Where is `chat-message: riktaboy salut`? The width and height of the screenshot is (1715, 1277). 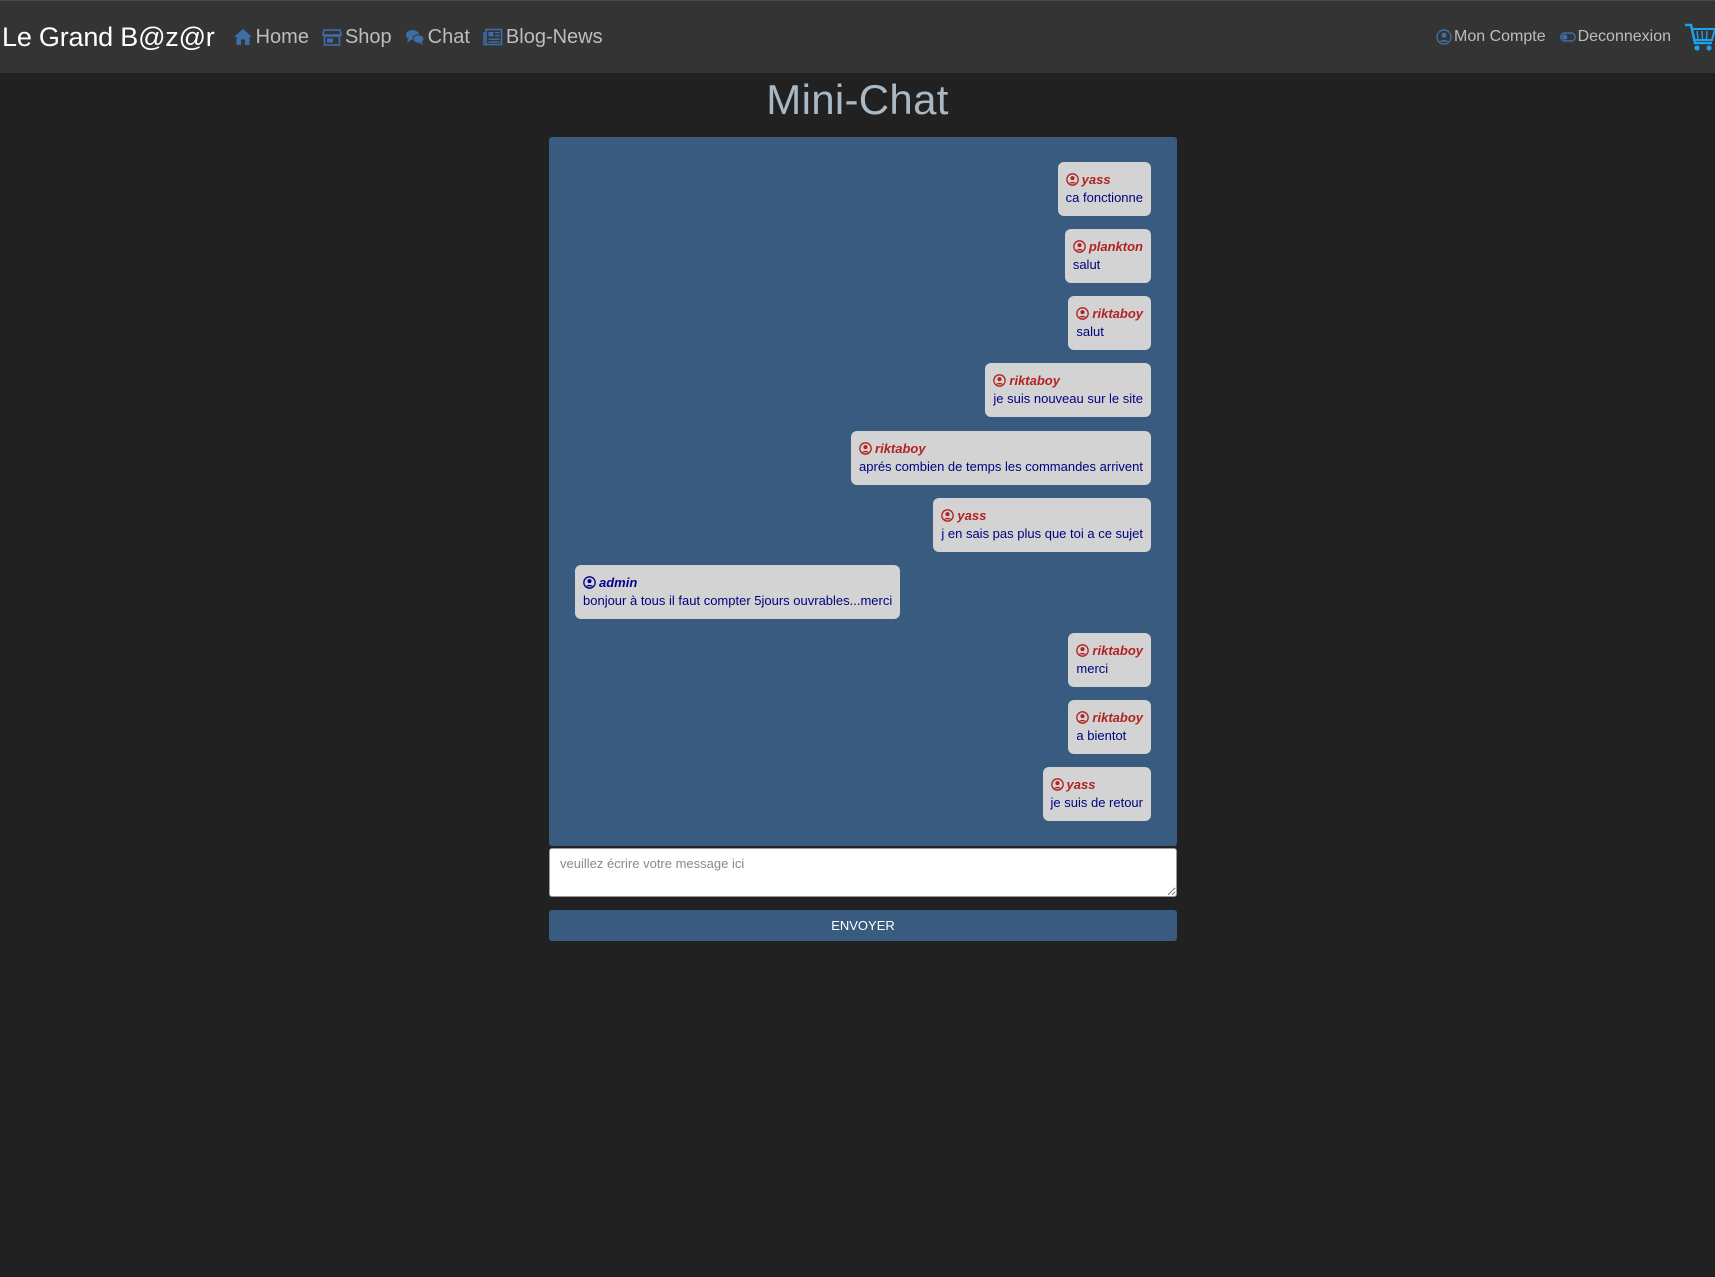
chat-message: riktaboy salut is located at coordinates (1109, 323).